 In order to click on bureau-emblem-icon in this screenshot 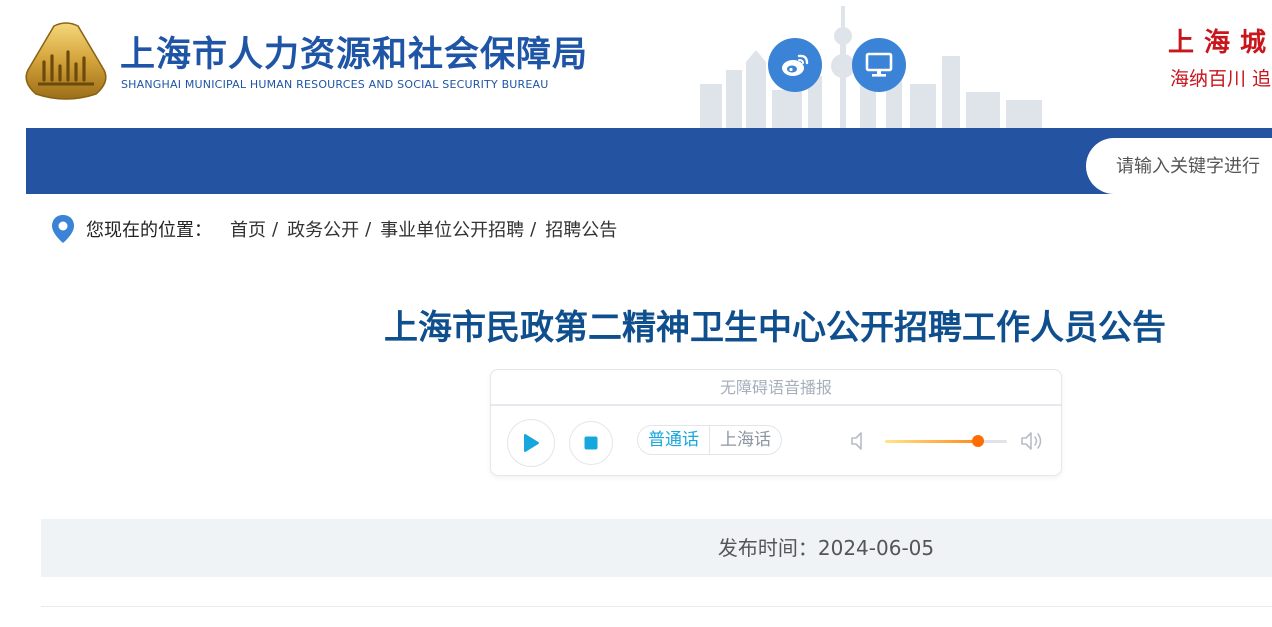, I will do `click(66, 61)`.